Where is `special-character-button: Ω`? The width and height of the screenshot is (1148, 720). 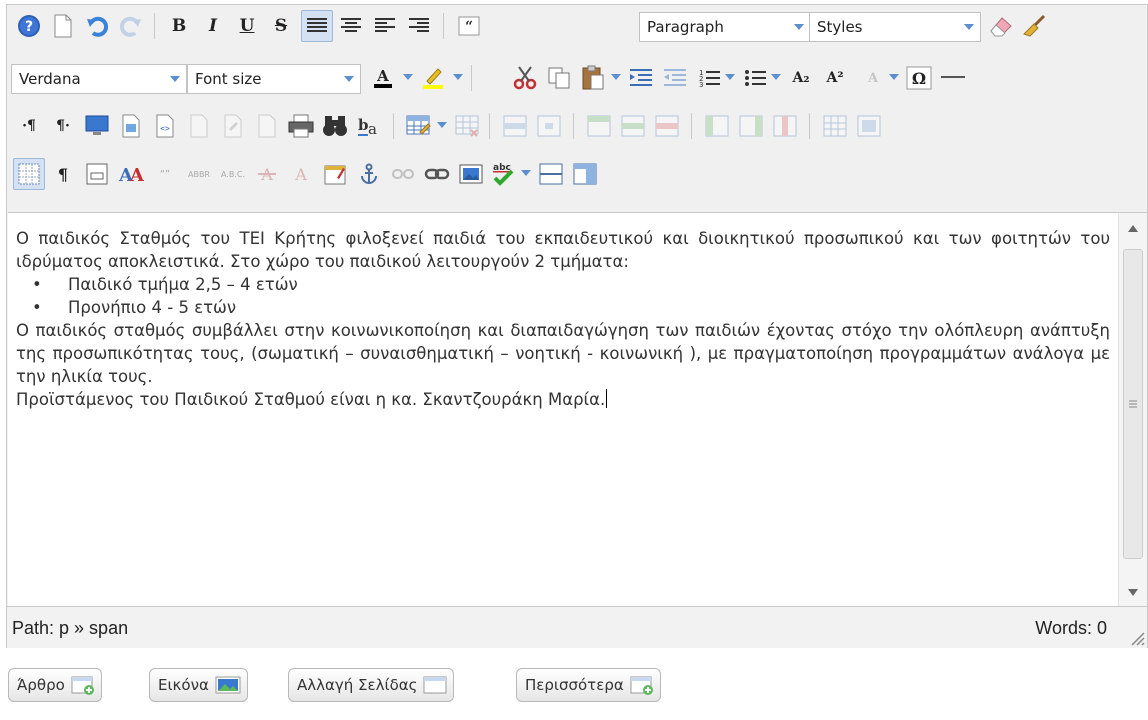 special-character-button: Ω is located at coordinates (919, 78).